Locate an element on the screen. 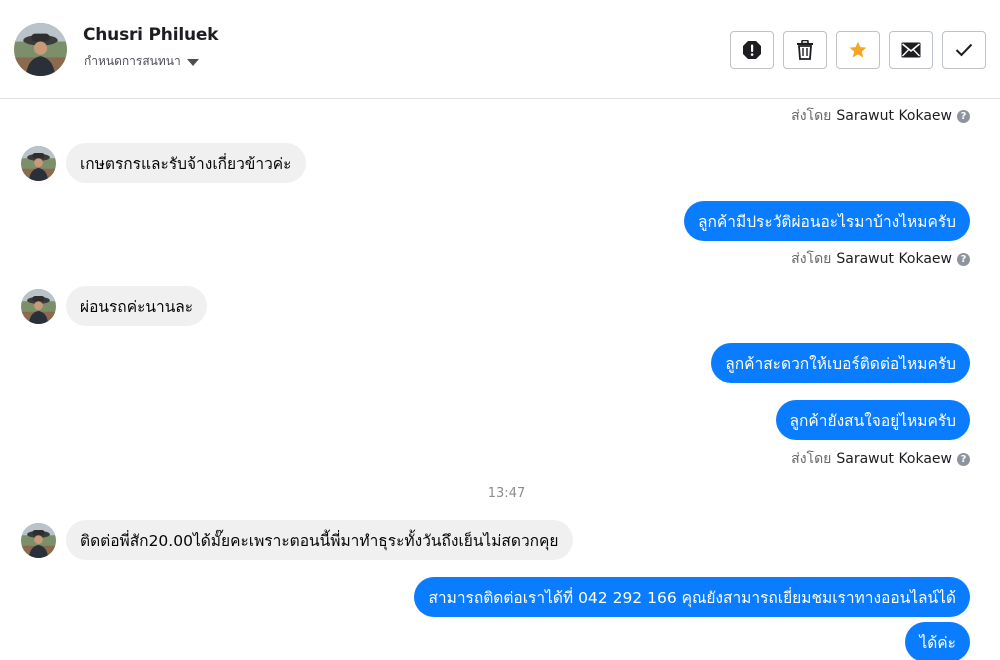 The height and width of the screenshot is (660, 1000). star-icon is located at coordinates (858, 49).